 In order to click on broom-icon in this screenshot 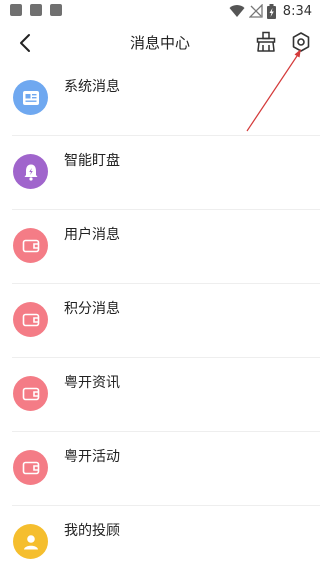, I will do `click(266, 41)`.